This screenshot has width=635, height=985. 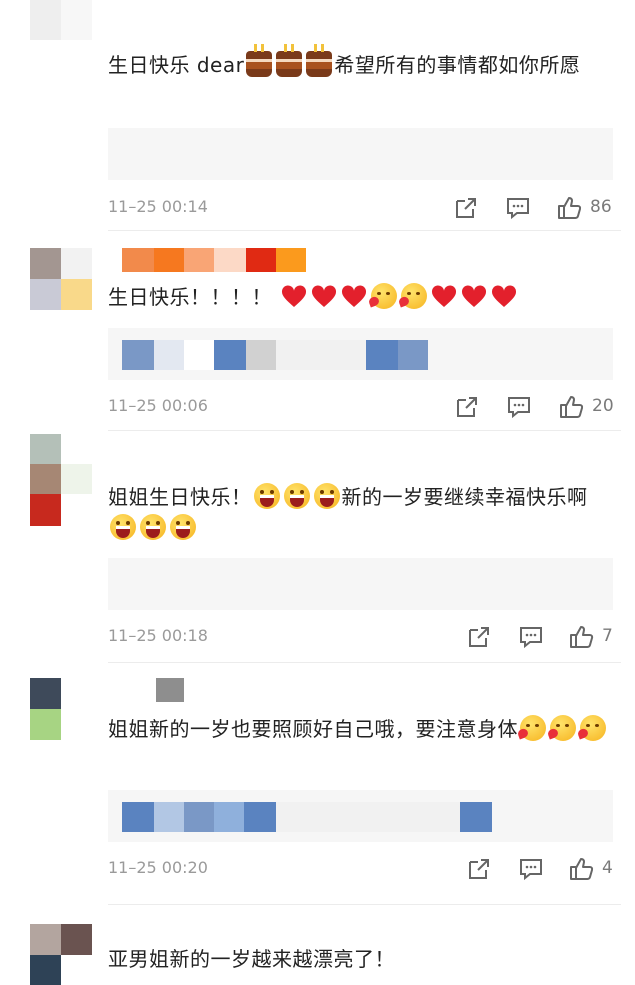 I want to click on timestamp: 11–25 00:18, so click(x=158, y=635).